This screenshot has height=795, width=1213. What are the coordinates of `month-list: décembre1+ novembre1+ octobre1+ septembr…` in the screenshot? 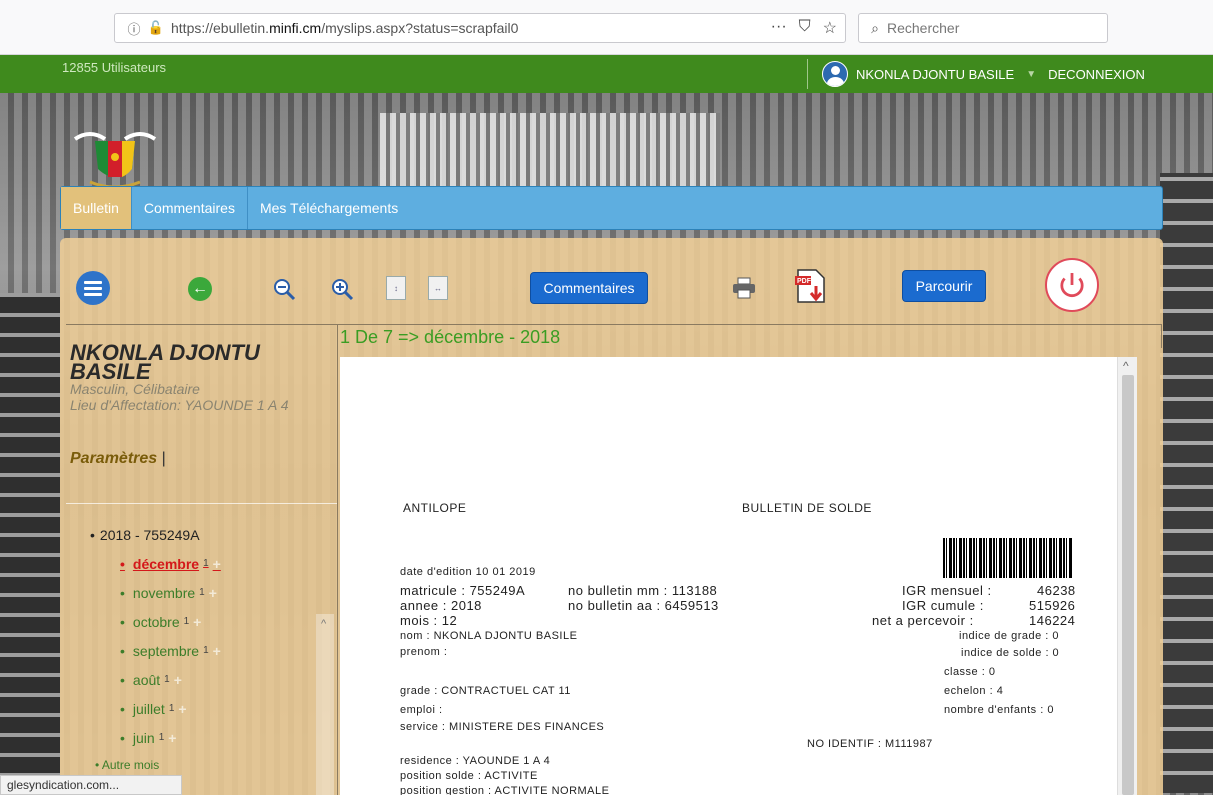 It's located at (217, 650).